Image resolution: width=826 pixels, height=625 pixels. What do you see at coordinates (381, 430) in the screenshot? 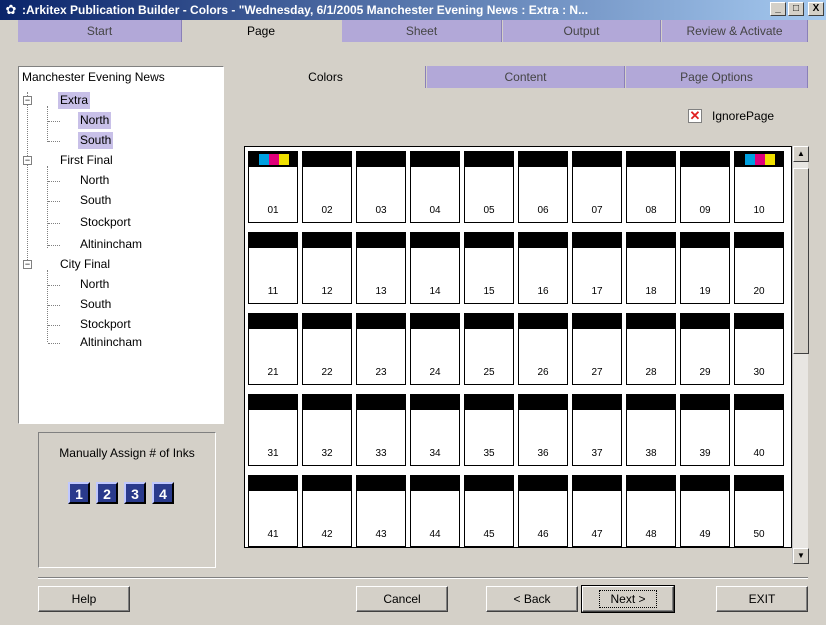
I see `page-thumbnail: 33` at bounding box center [381, 430].